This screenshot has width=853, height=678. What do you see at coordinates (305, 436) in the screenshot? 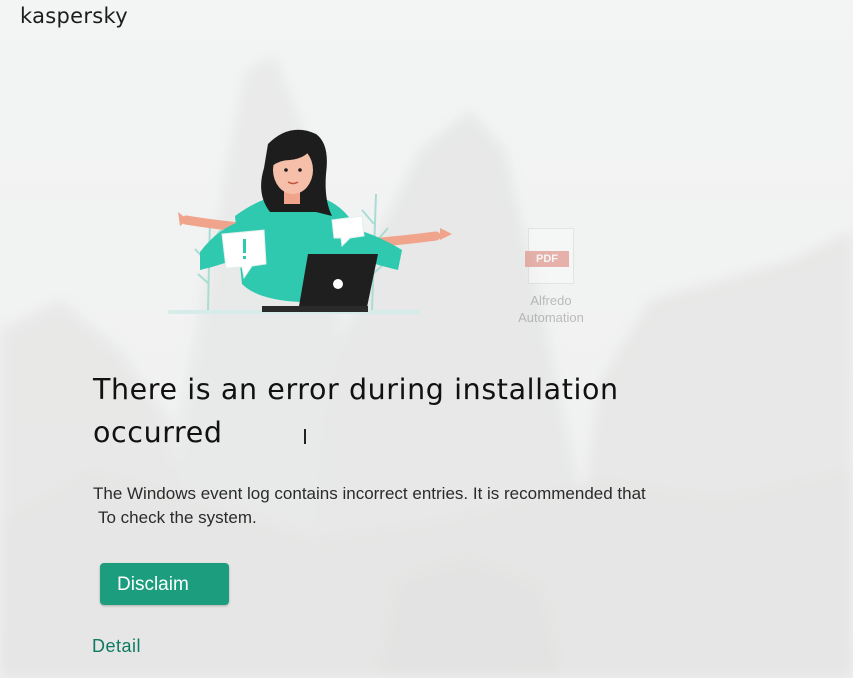
I see `text-cursor` at bounding box center [305, 436].